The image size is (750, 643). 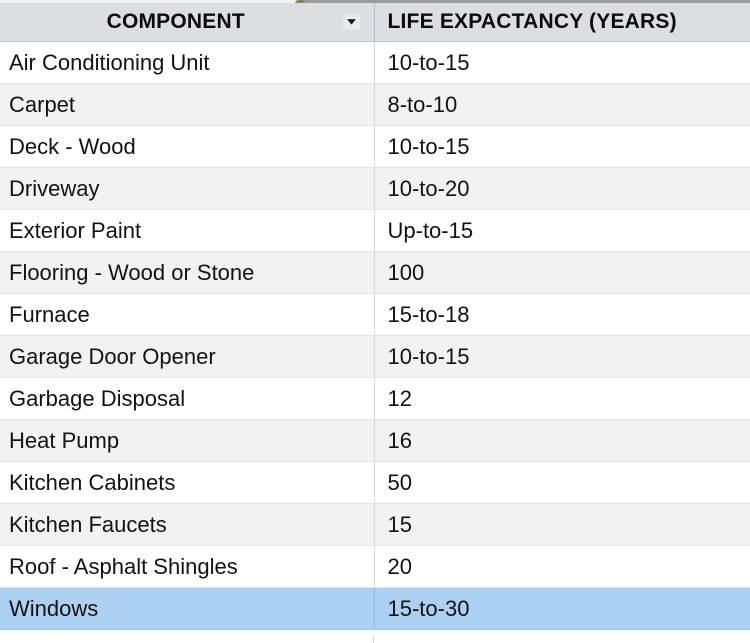 What do you see at coordinates (187, 314) in the screenshot?
I see `cell-component: Furnace` at bounding box center [187, 314].